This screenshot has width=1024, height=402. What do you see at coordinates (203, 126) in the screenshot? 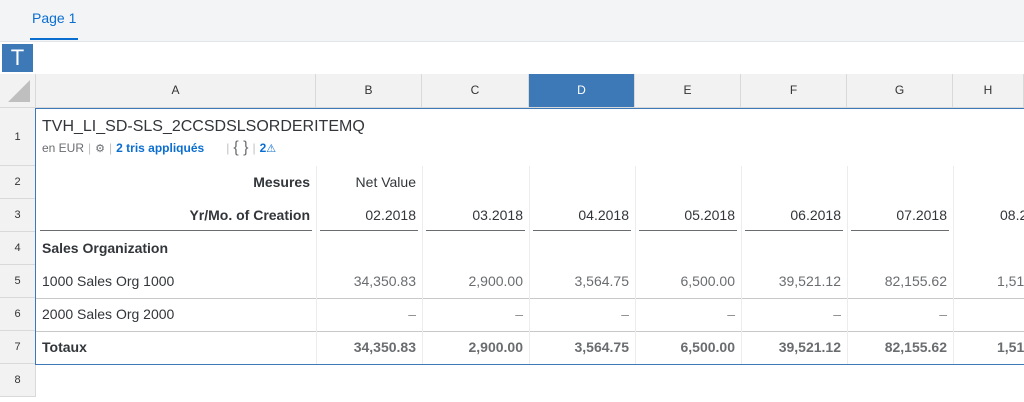
I see `table-title: TVH_LI_SD-SLS_2CCSDSLSORDERITEMQ` at bounding box center [203, 126].